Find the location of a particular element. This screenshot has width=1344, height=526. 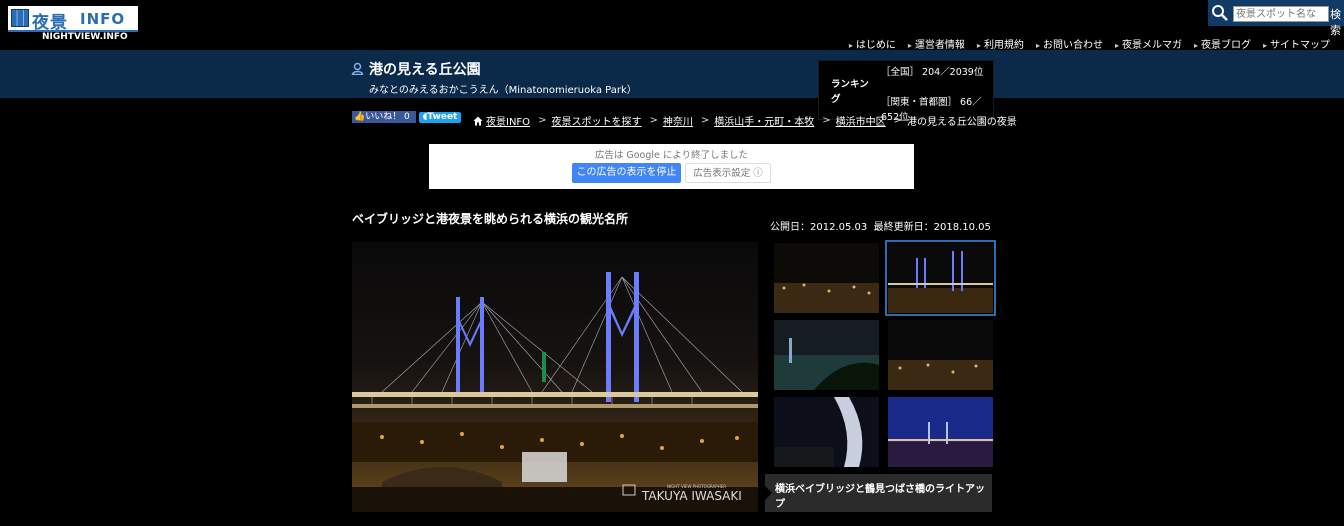

stop-ad-button: この広告の表示を停止 is located at coordinates (626, 173).